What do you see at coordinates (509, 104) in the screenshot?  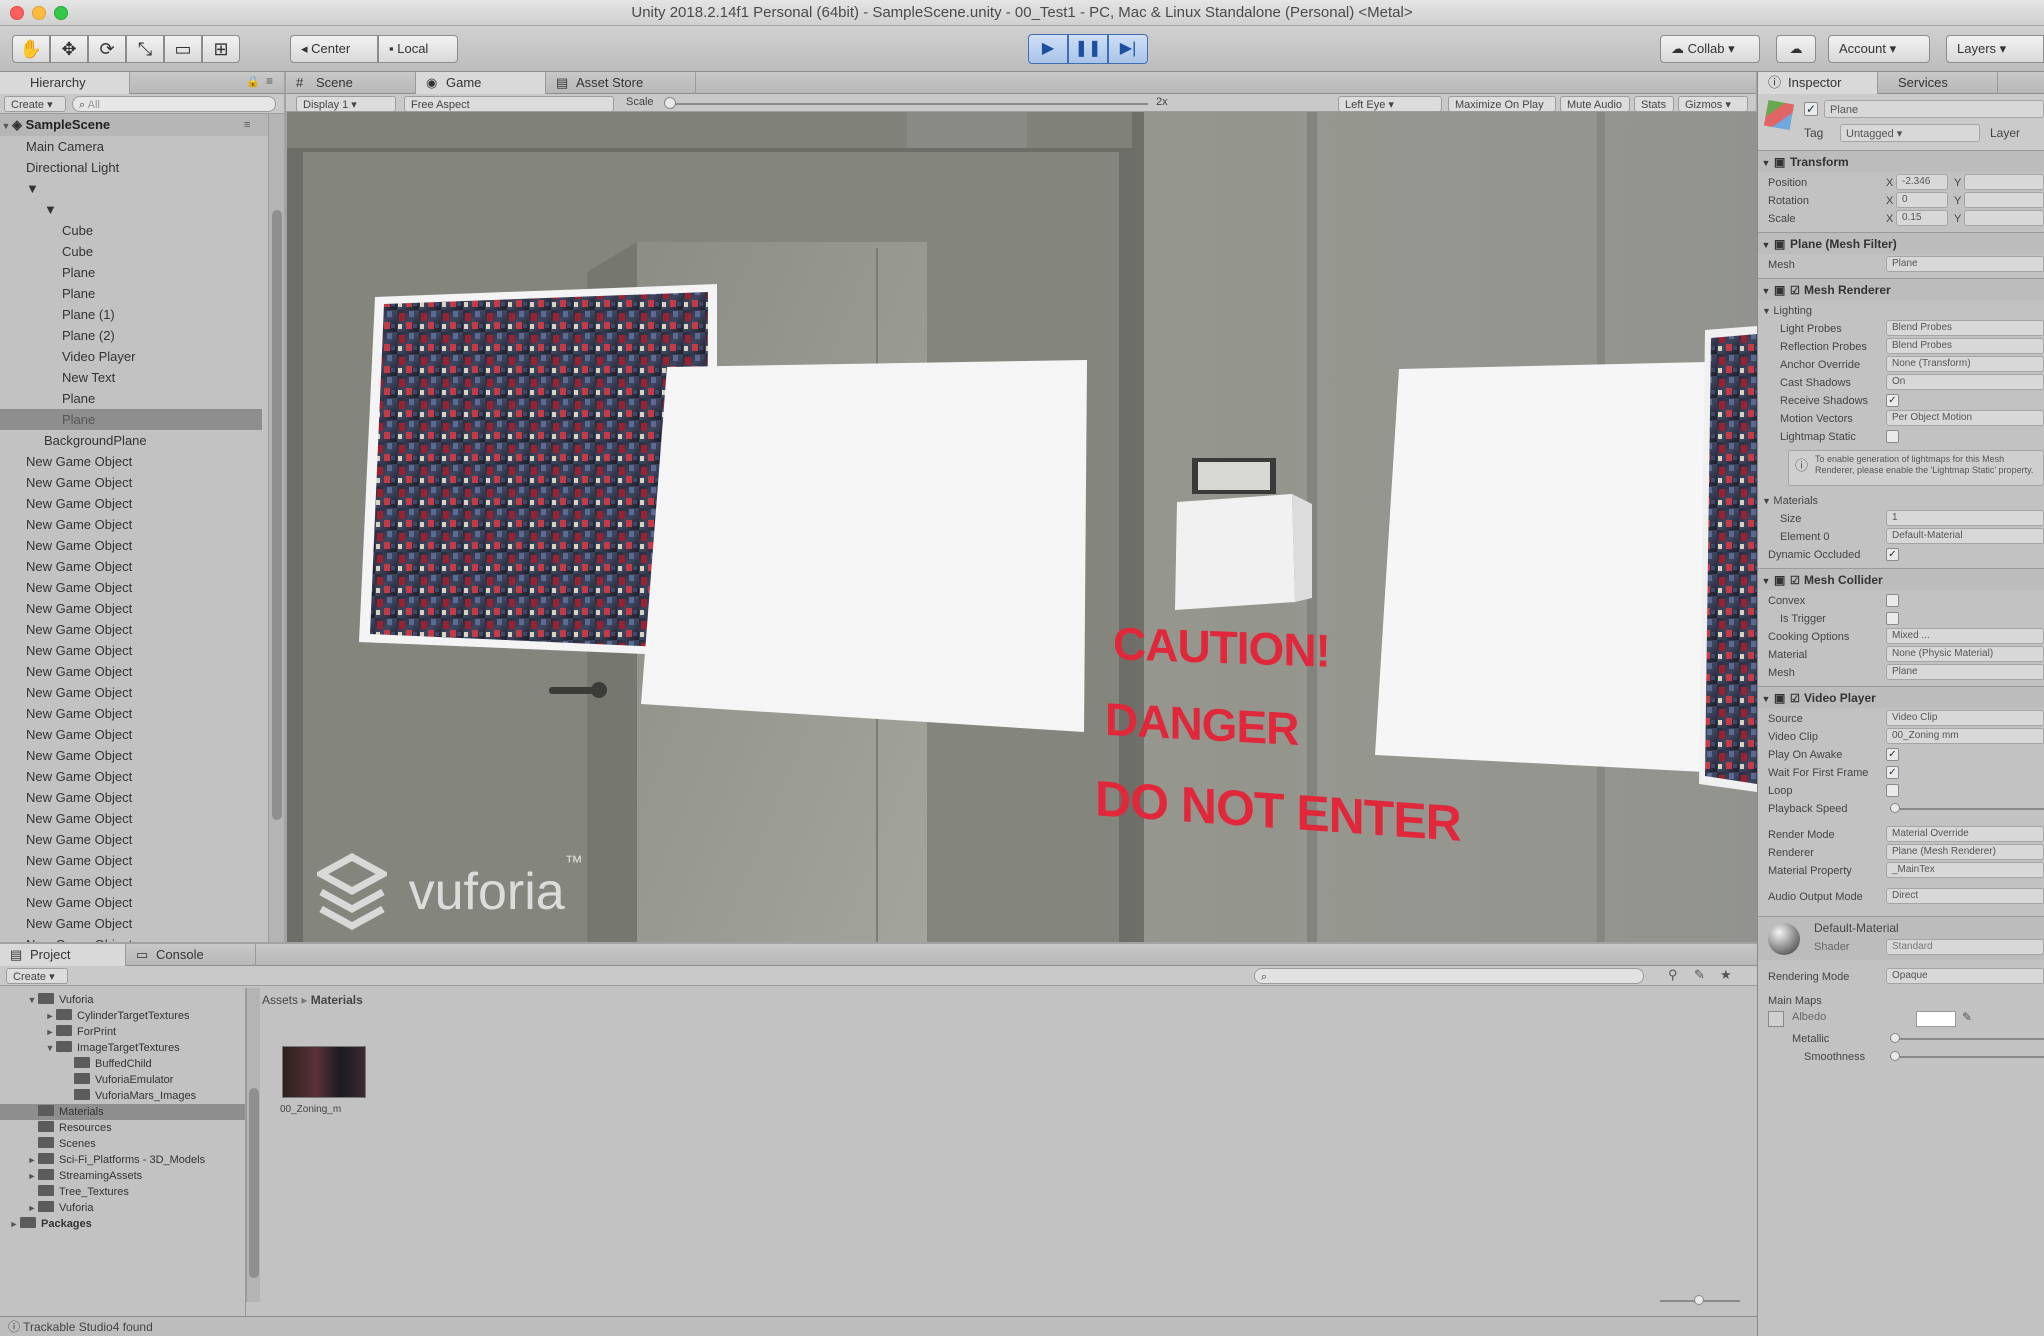 I see `aspect-dropdown: Free Aspect` at bounding box center [509, 104].